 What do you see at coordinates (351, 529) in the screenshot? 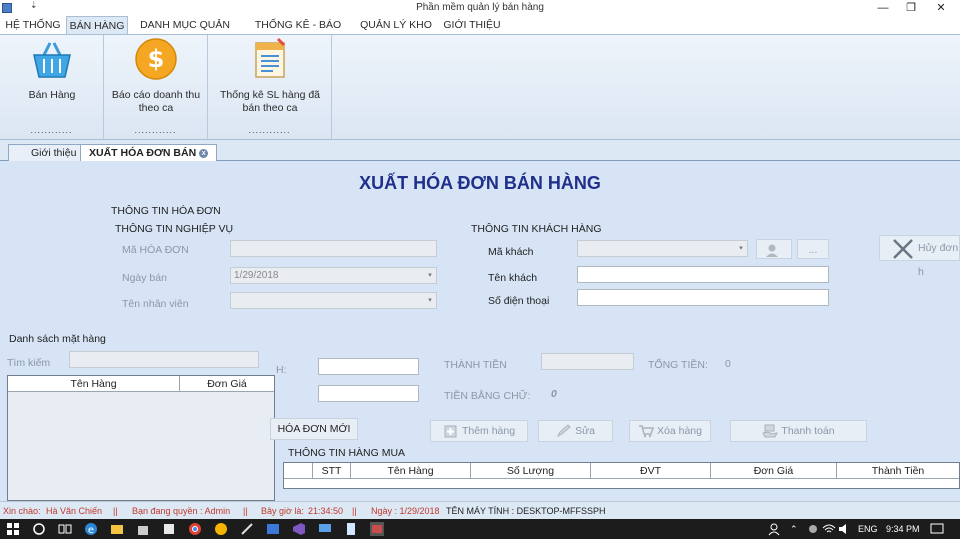
I see `notepad-icon` at bounding box center [351, 529].